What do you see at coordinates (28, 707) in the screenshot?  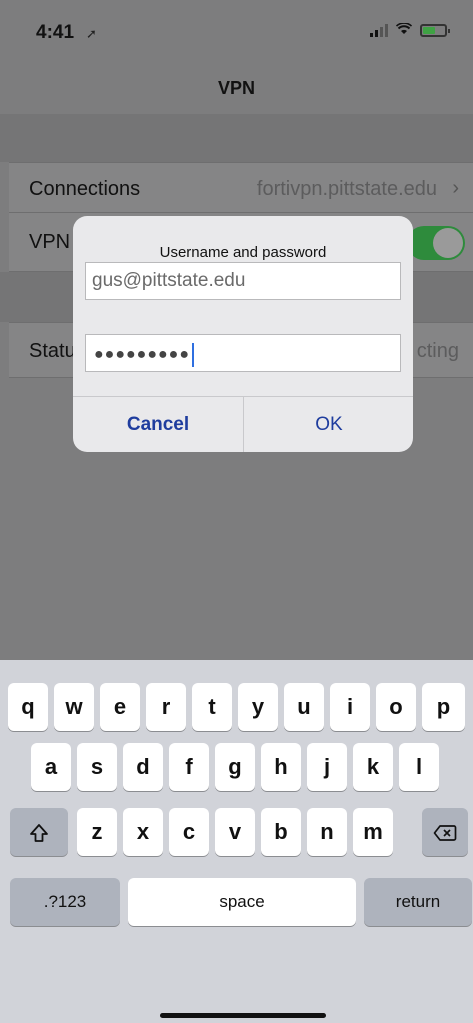 I see `key-q: q` at bounding box center [28, 707].